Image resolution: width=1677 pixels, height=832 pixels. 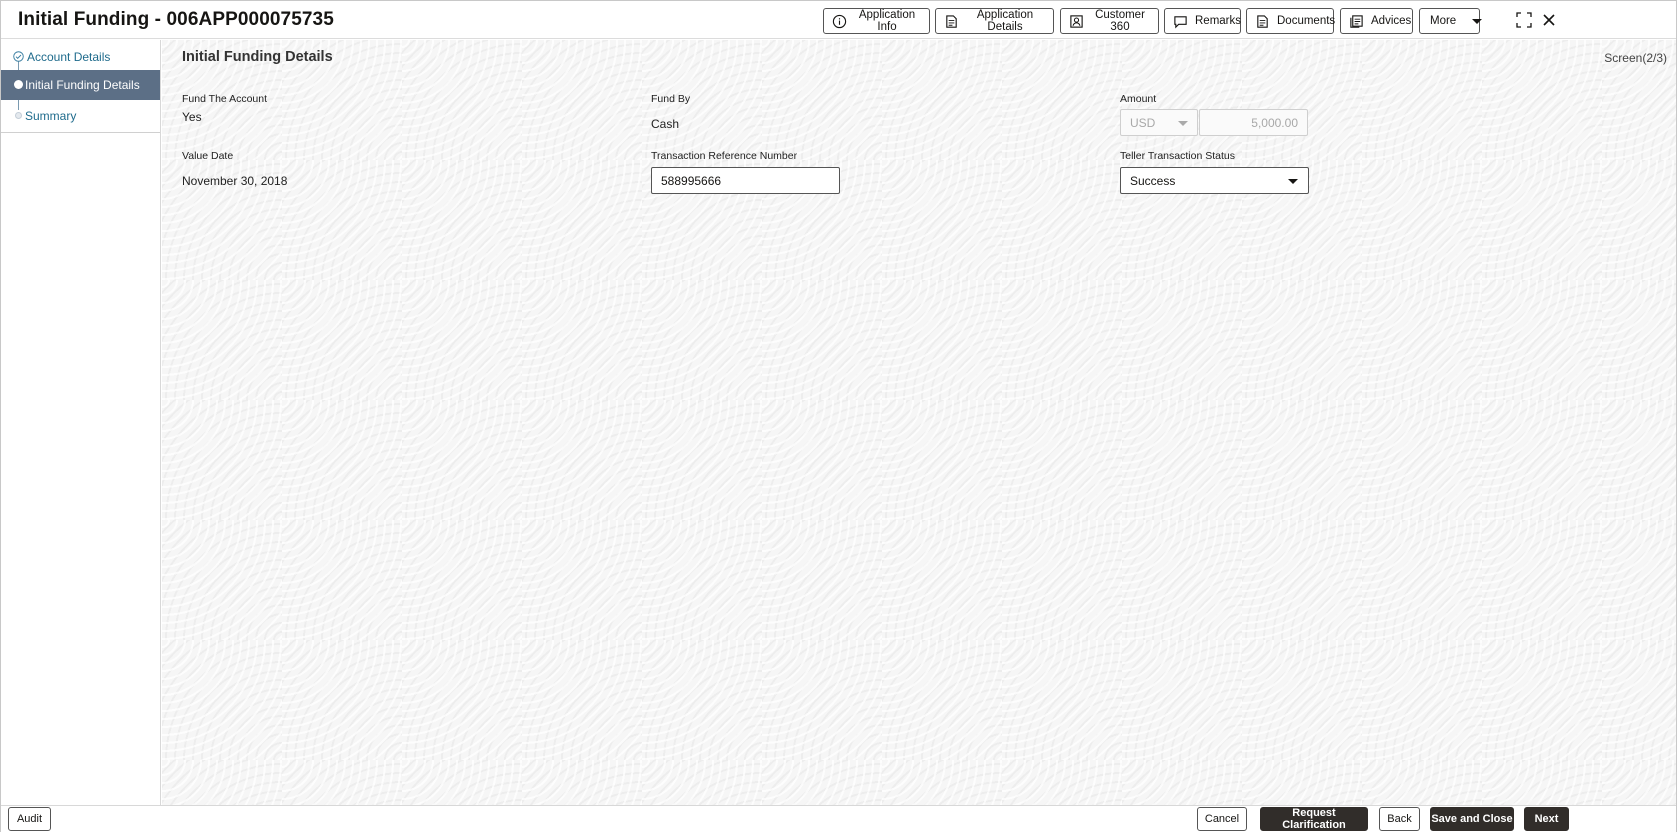 I want to click on application-details-button: Application Details, so click(x=994, y=21).